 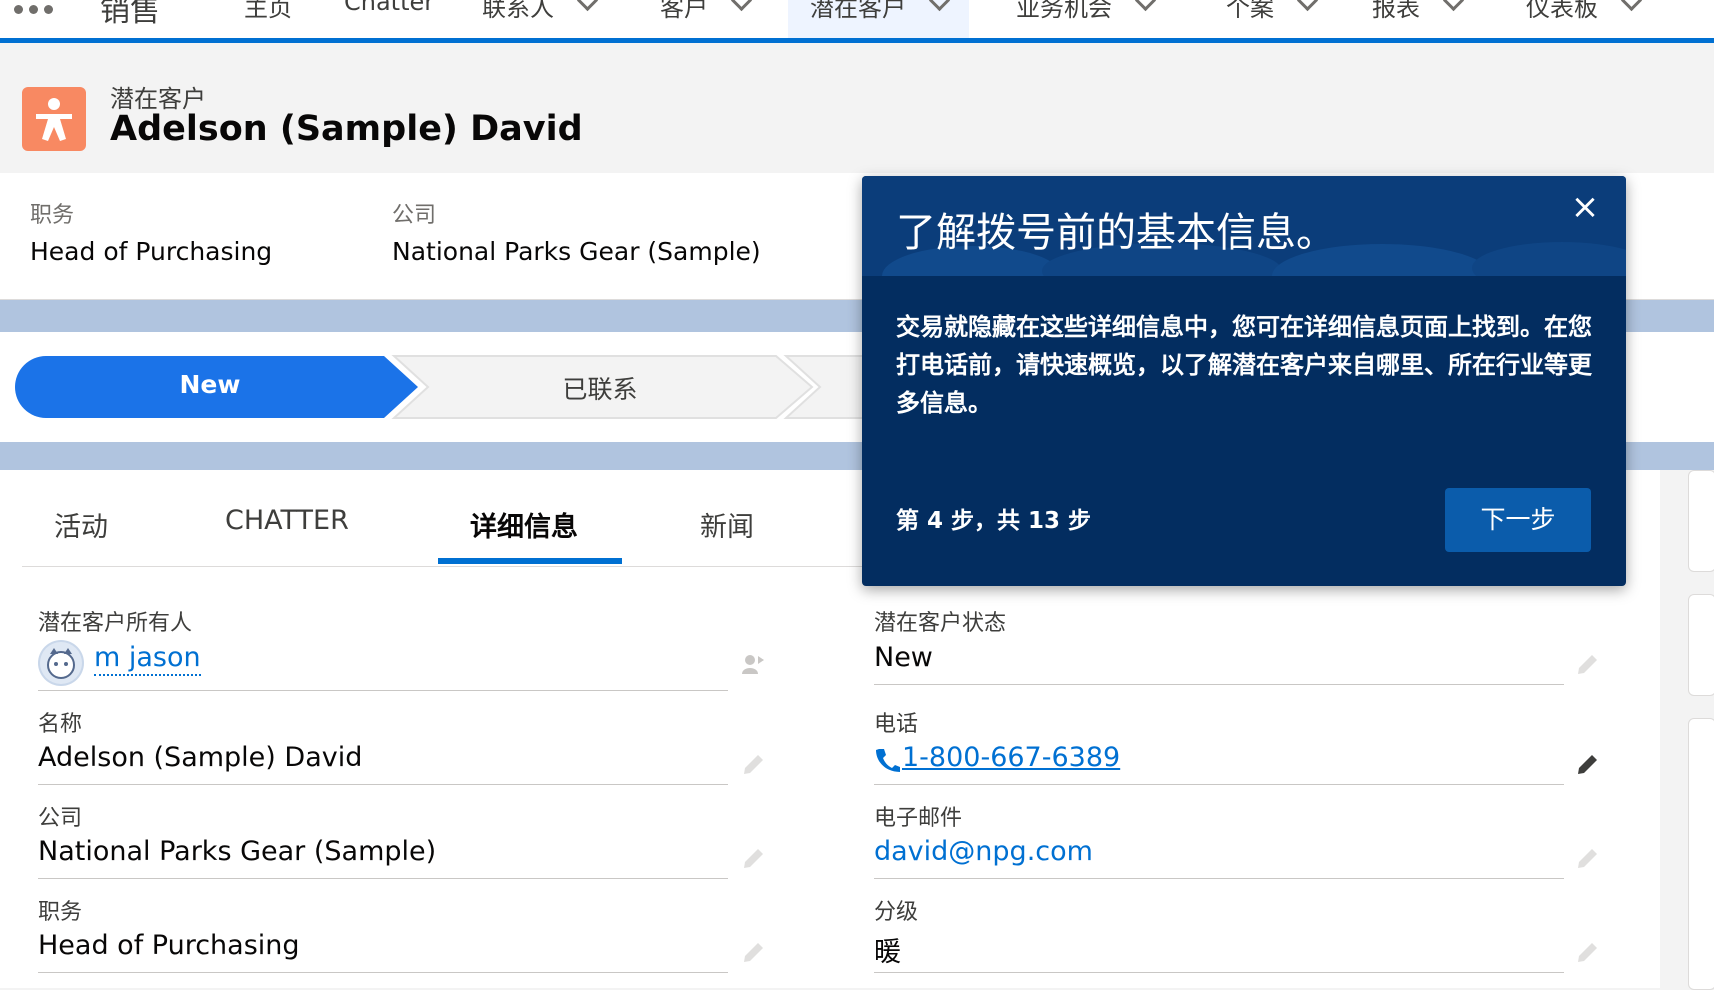 What do you see at coordinates (878, 19) in the screenshot?
I see `nav-item-leads: 潜在客户` at bounding box center [878, 19].